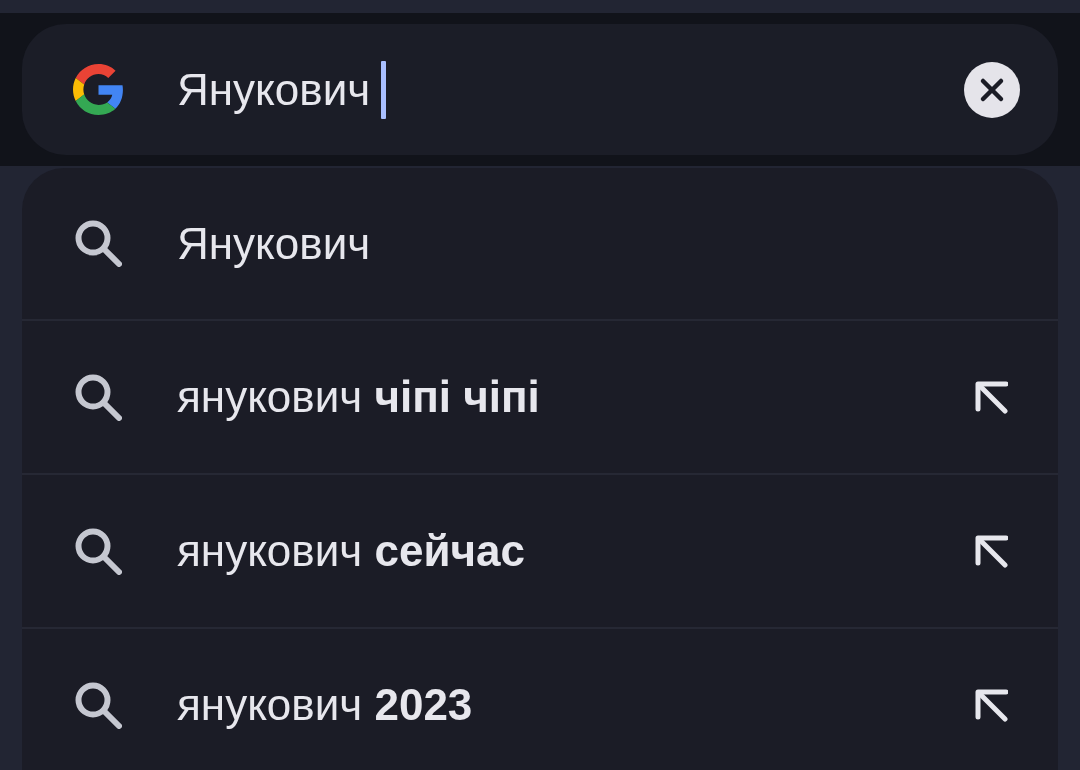 The image size is (1080, 770). What do you see at coordinates (98, 89) in the screenshot?
I see `g-logo-icon` at bounding box center [98, 89].